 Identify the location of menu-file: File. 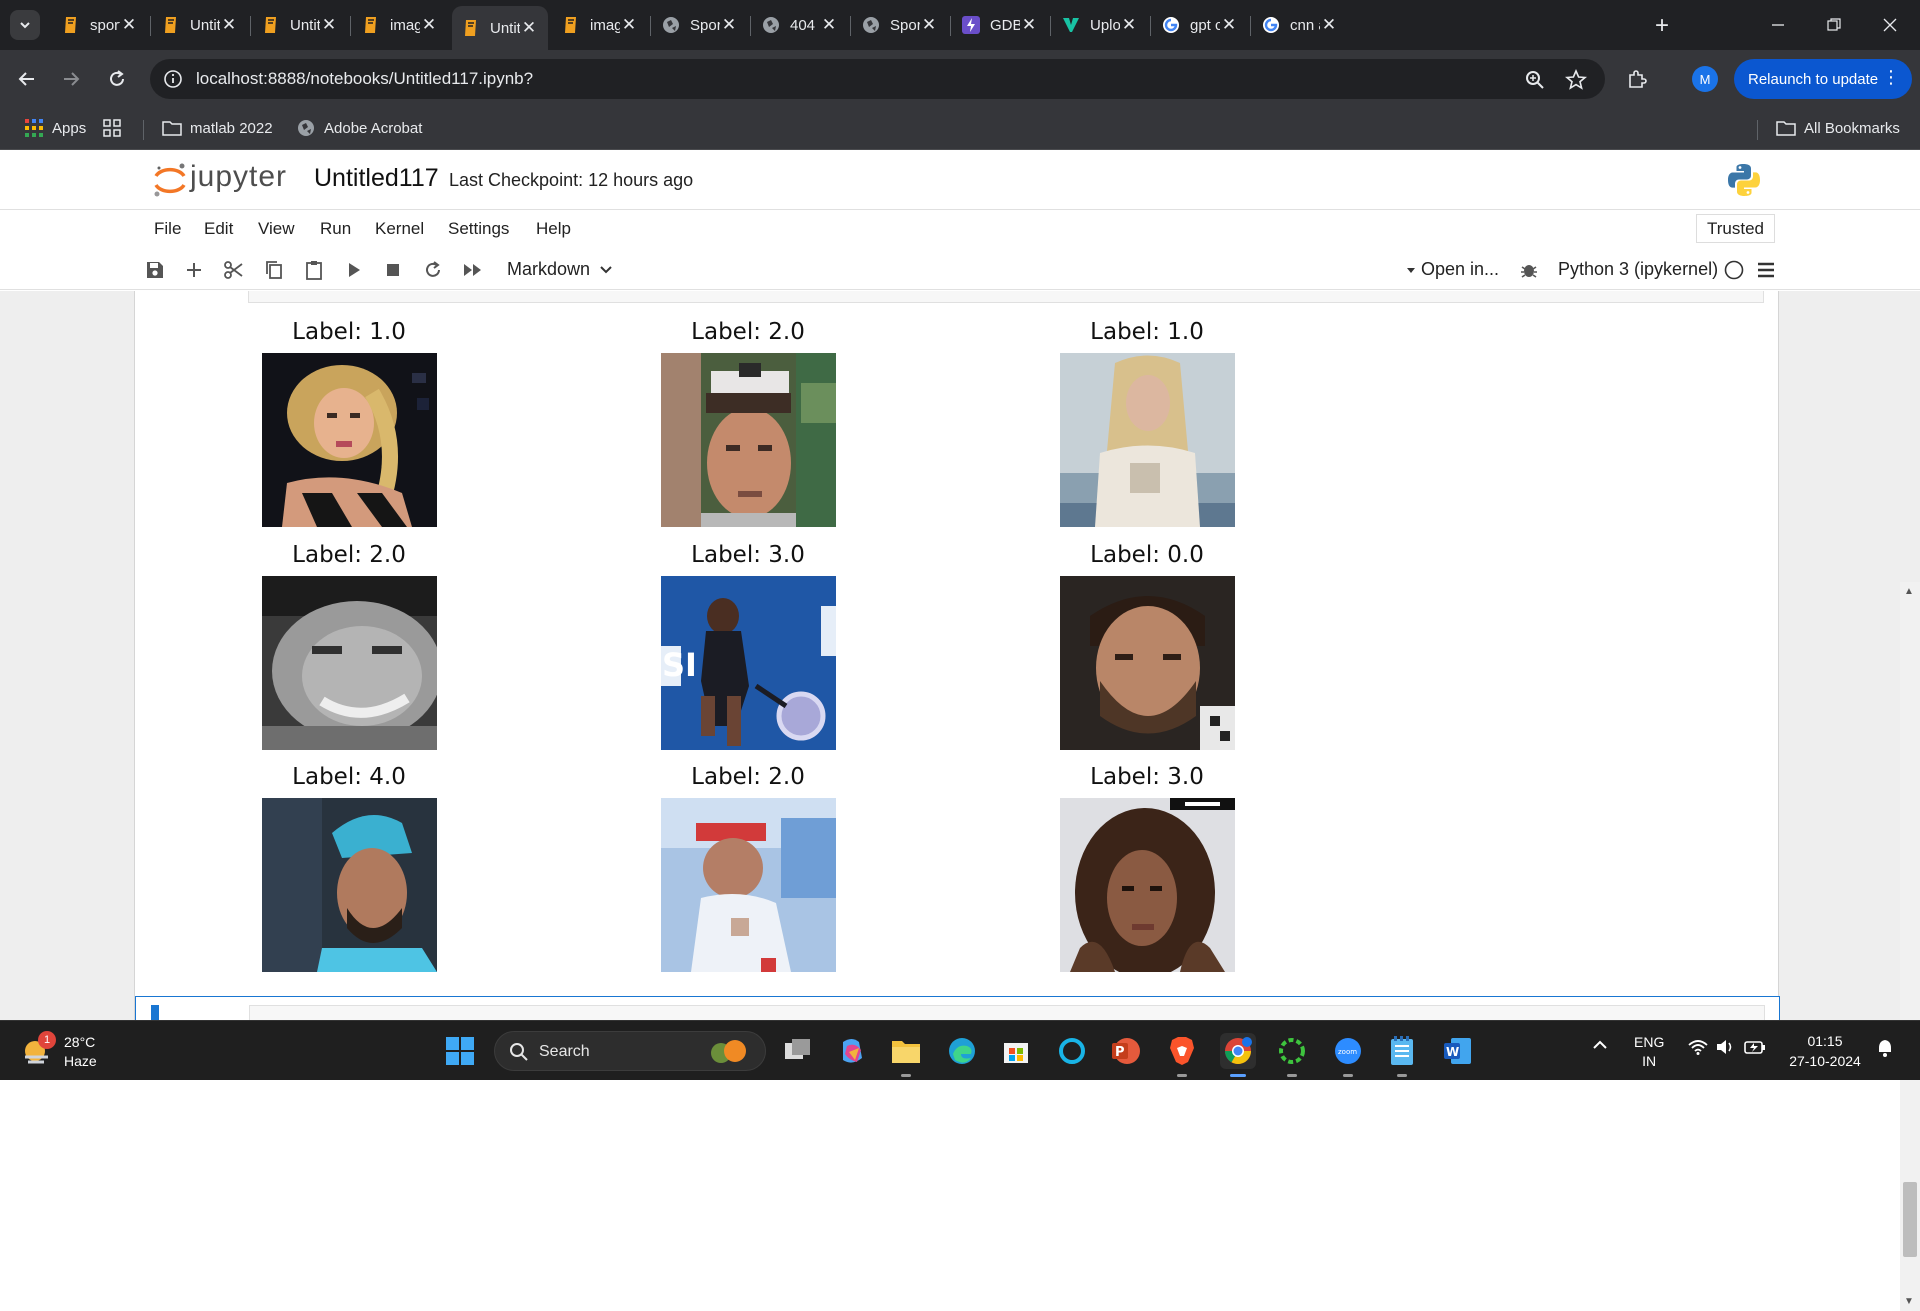
(167, 229).